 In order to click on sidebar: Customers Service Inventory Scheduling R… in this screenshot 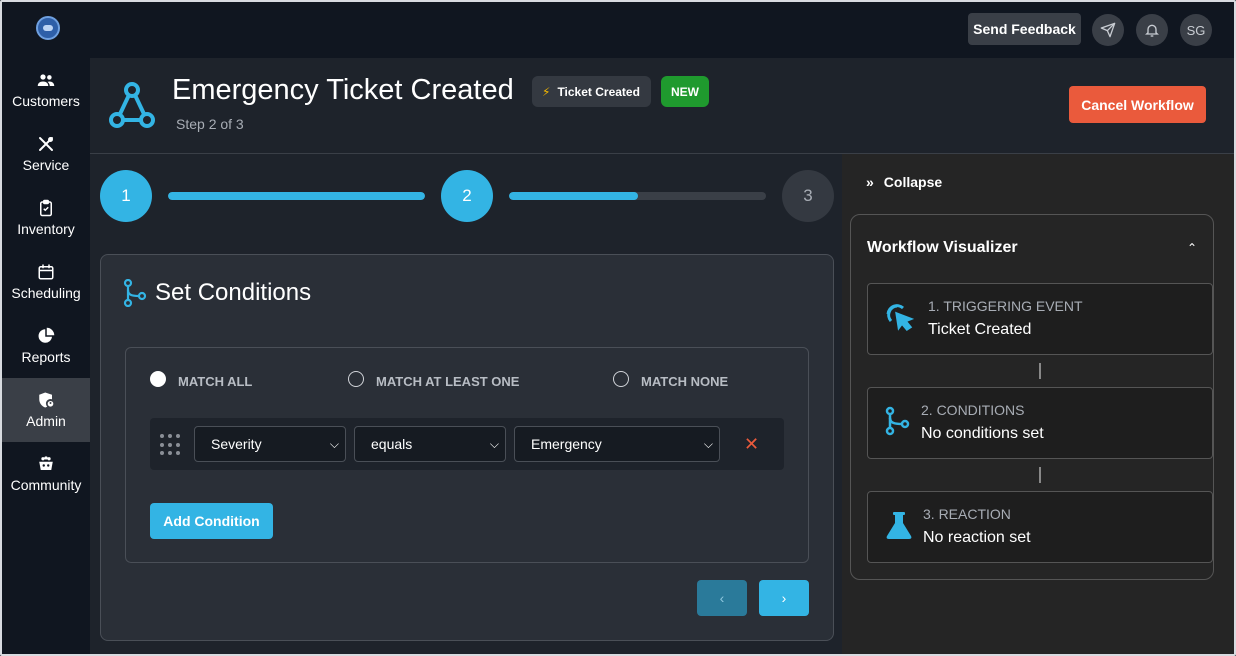, I will do `click(46, 356)`.